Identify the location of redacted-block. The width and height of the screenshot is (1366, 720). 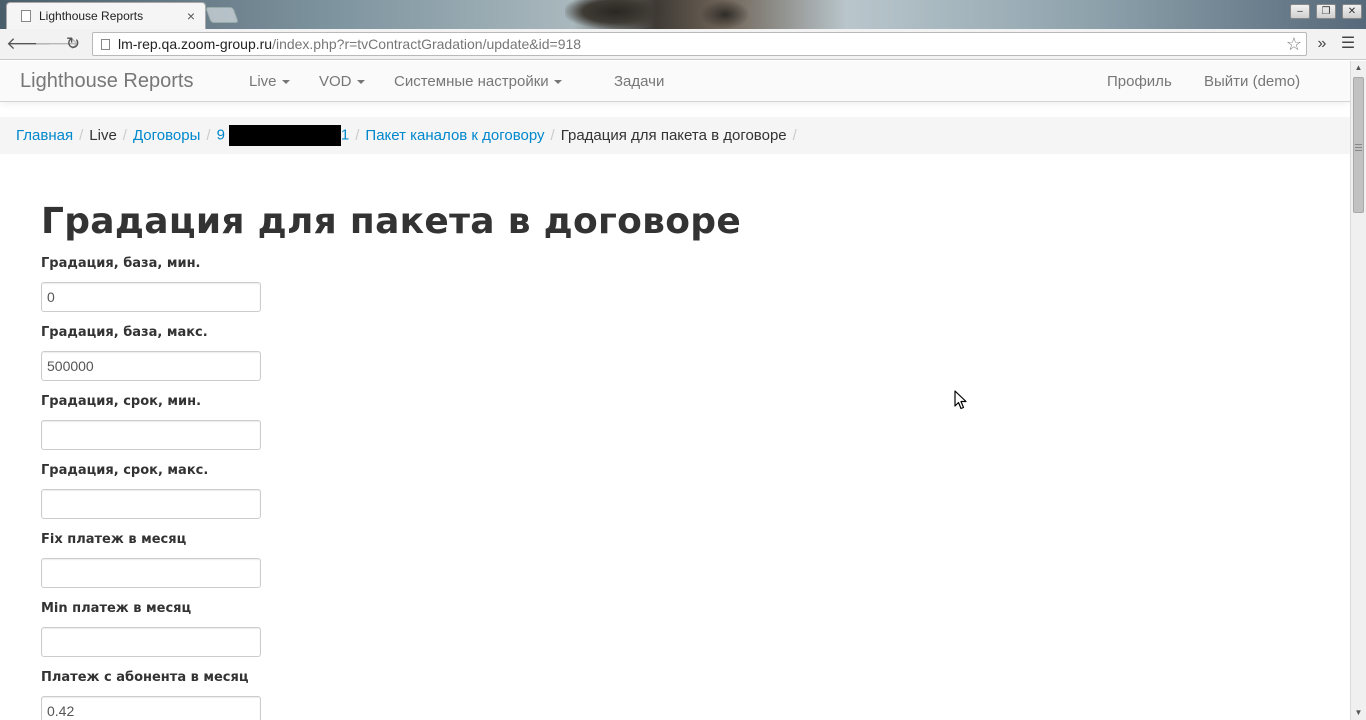
(284, 135).